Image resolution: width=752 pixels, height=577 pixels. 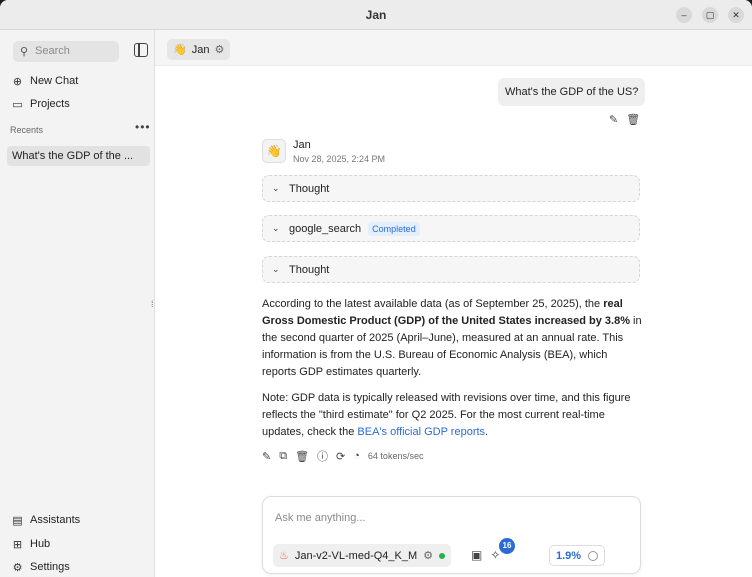 I want to click on user-message-actions: ✎ 🗑, so click(x=624, y=119).